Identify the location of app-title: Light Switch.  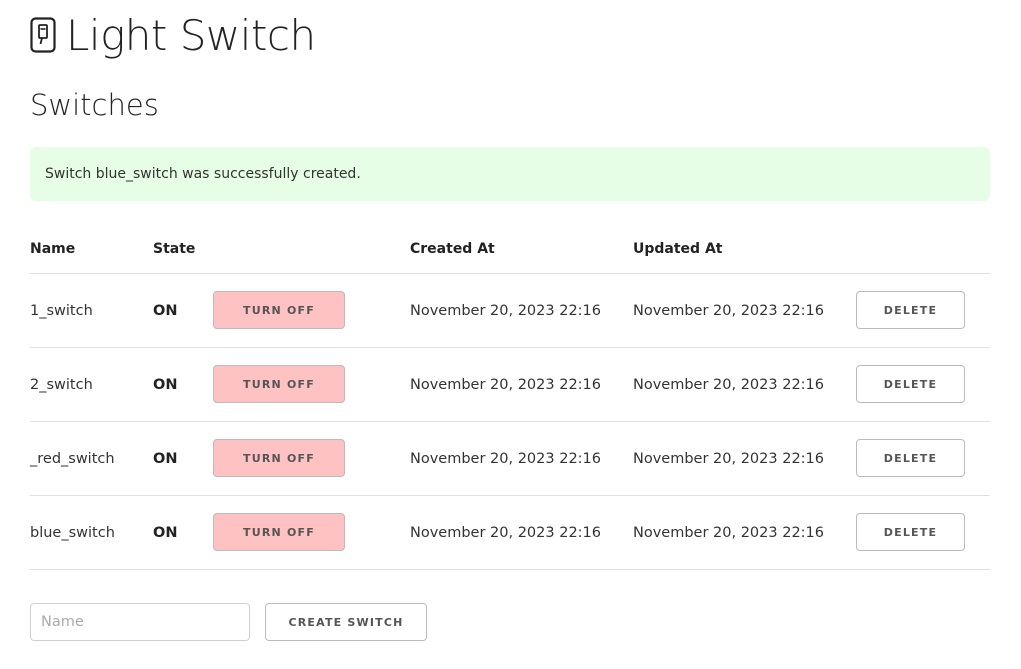
(173, 35).